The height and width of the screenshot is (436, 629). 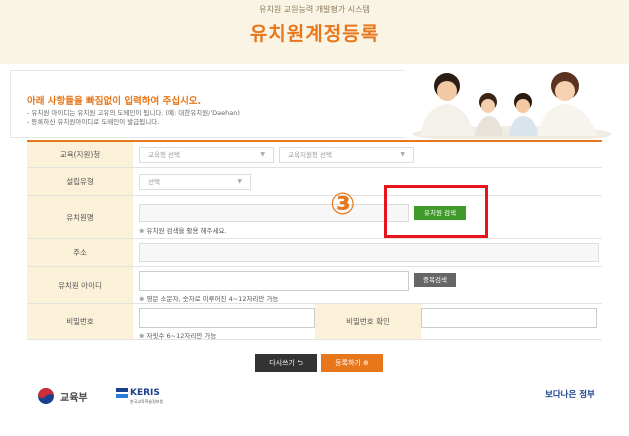 What do you see at coordinates (368, 321) in the screenshot?
I see `password-confirm-label: 비밀번호 확인` at bounding box center [368, 321].